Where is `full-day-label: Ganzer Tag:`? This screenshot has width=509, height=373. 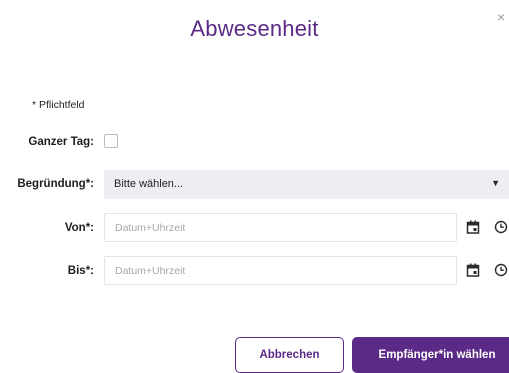 full-day-label: Ganzer Tag: is located at coordinates (61, 142).